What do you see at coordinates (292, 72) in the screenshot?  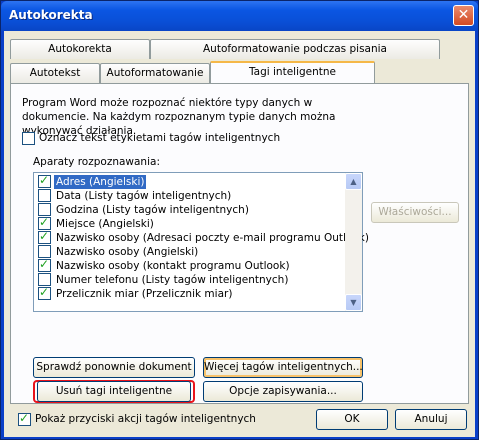 I see `tab-tagi-inteligentne: Tagi inteligentne` at bounding box center [292, 72].